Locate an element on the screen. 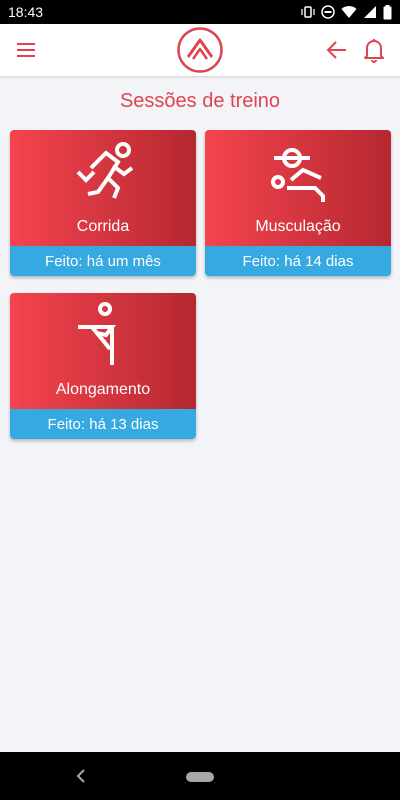 This screenshot has height=800, width=400. menu-button is located at coordinates (26, 50).